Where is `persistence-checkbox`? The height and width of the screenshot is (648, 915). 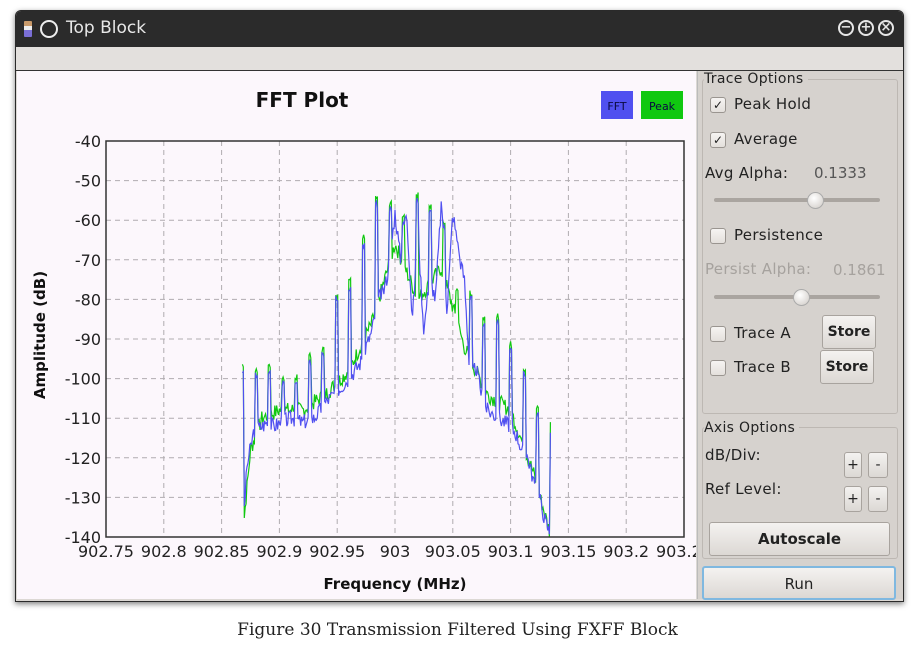 persistence-checkbox is located at coordinates (718, 236).